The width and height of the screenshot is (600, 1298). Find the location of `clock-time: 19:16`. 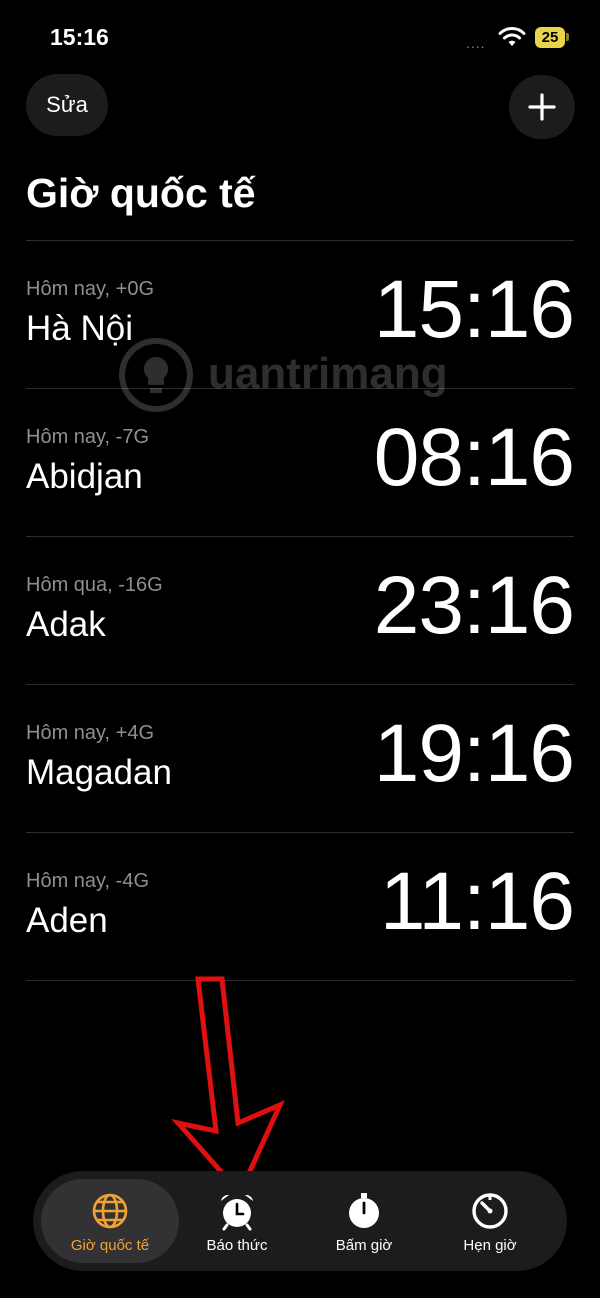

clock-time: 19:16 is located at coordinates (474, 753).